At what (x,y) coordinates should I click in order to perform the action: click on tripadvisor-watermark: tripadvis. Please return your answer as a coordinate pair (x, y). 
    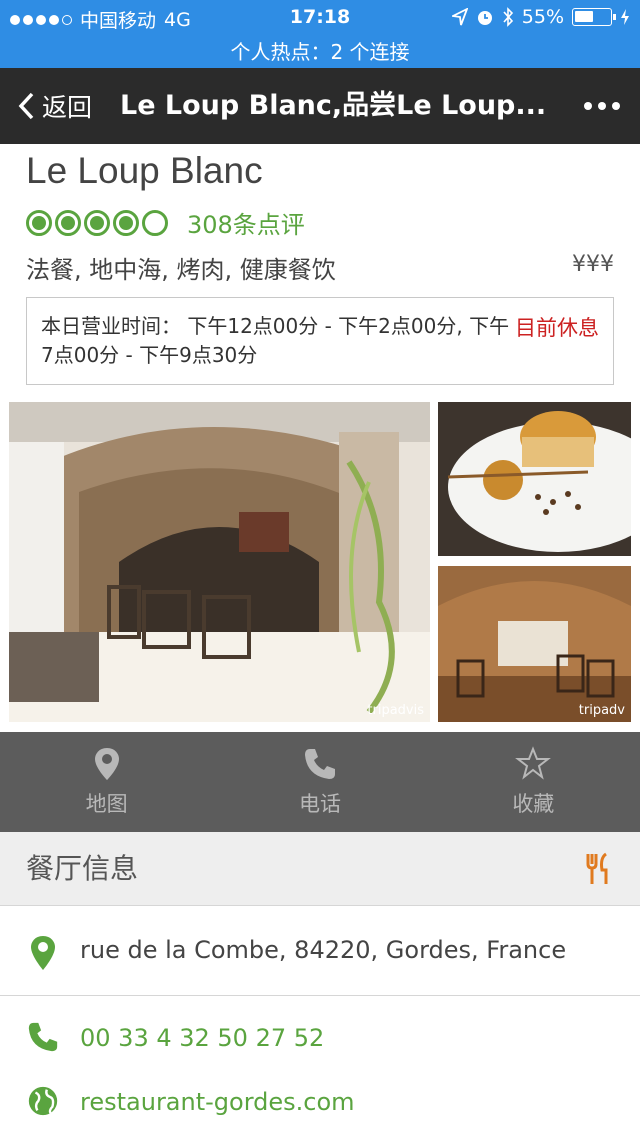
    Looking at the image, I should click on (395, 710).